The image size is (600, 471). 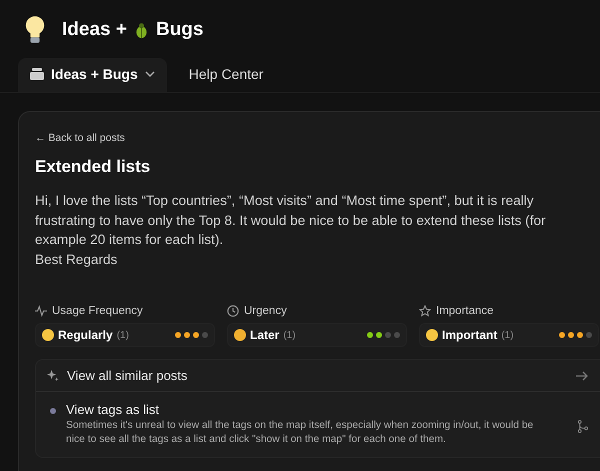 I want to click on similar-posts-link: View all similar posts, so click(x=318, y=376).